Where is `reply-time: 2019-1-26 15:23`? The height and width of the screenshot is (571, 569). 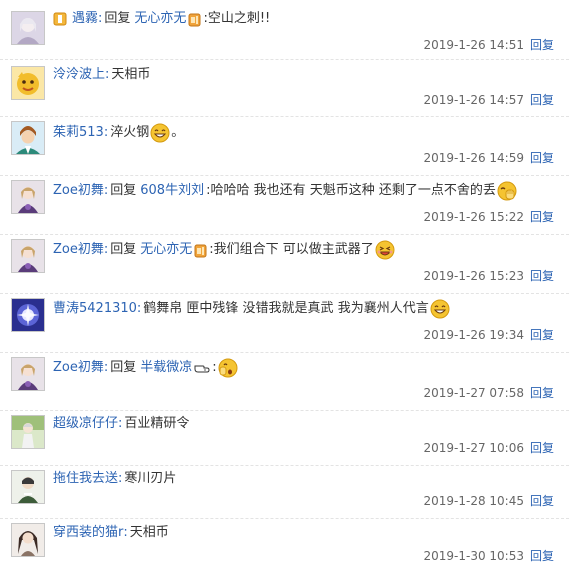 reply-time: 2019-1-26 15:23 is located at coordinates (473, 276).